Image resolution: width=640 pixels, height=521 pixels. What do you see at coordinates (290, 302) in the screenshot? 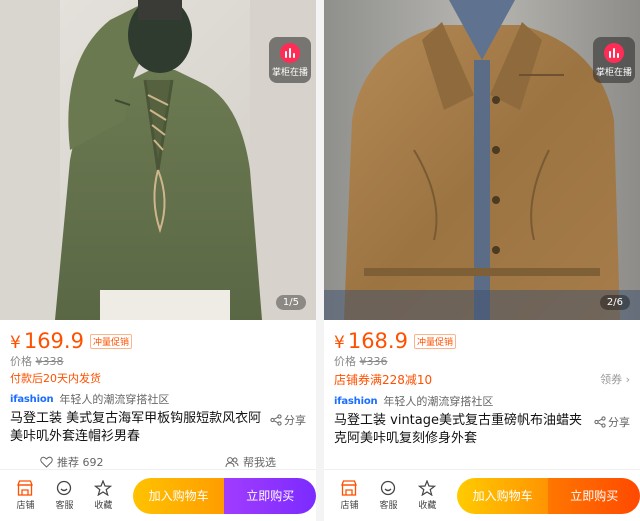
I see `image-page-indicator: 1/5` at bounding box center [290, 302].